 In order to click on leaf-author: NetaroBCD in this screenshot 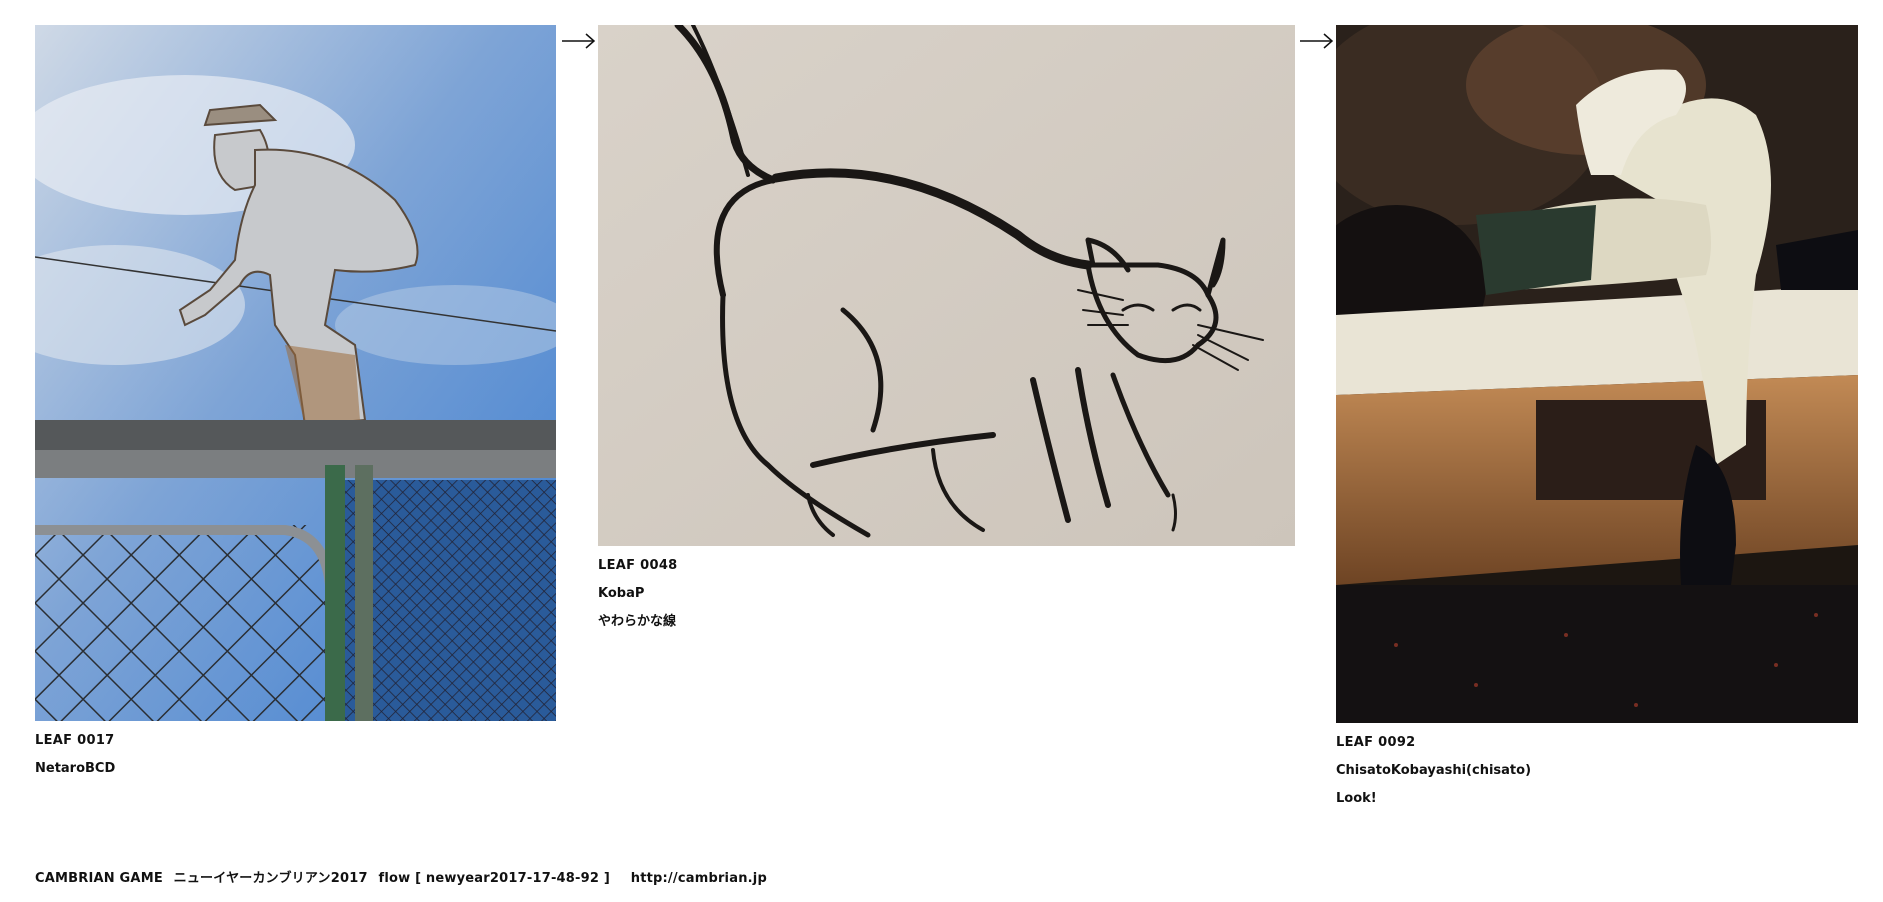, I will do `click(295, 769)`.